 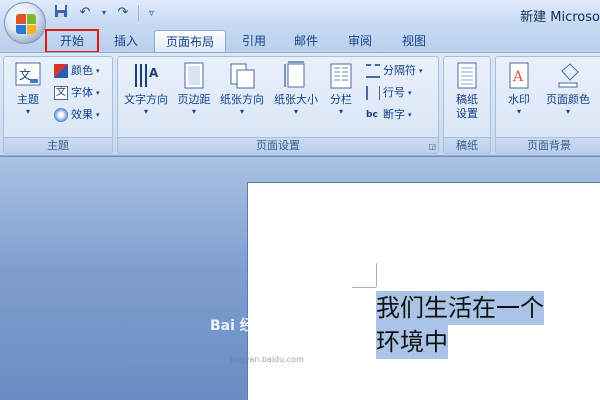 What do you see at coordinates (190, 41) in the screenshot?
I see `tab-page-layout: 页面布局` at bounding box center [190, 41].